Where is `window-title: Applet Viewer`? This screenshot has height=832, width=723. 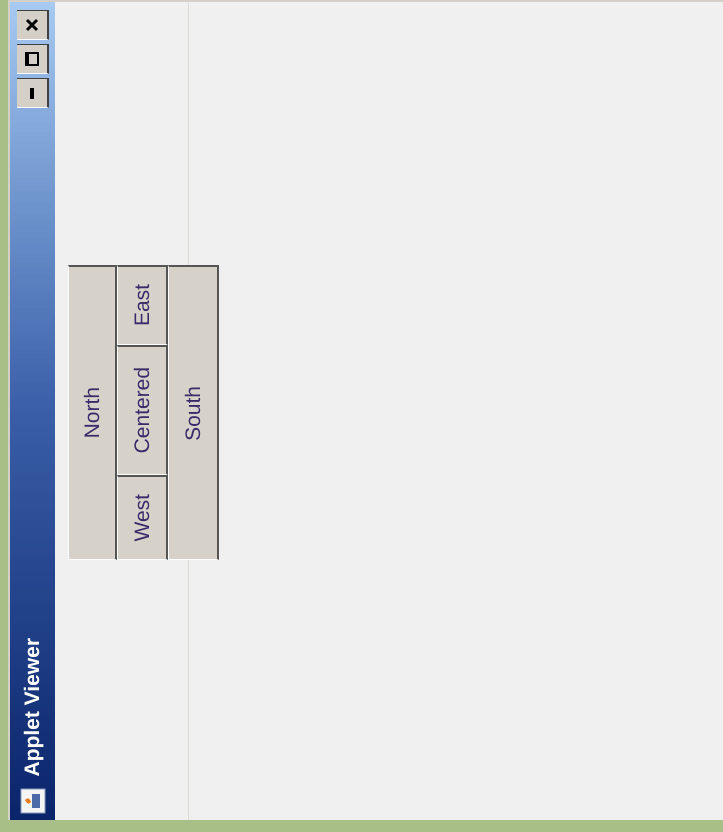 window-title: Applet Viewer is located at coordinates (32, 707).